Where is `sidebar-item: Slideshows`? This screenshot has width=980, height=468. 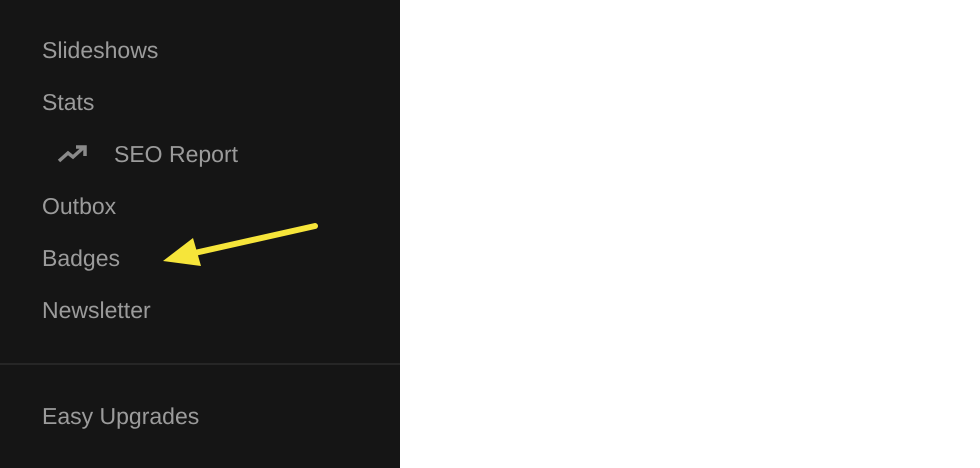 sidebar-item: Slideshows is located at coordinates (100, 50).